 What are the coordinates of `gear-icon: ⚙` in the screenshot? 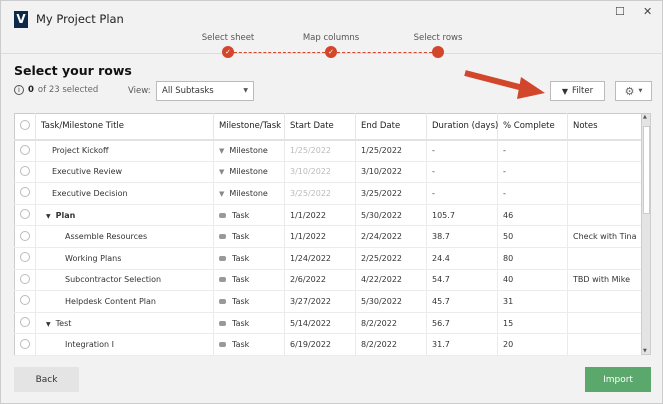 It's located at (629, 91).